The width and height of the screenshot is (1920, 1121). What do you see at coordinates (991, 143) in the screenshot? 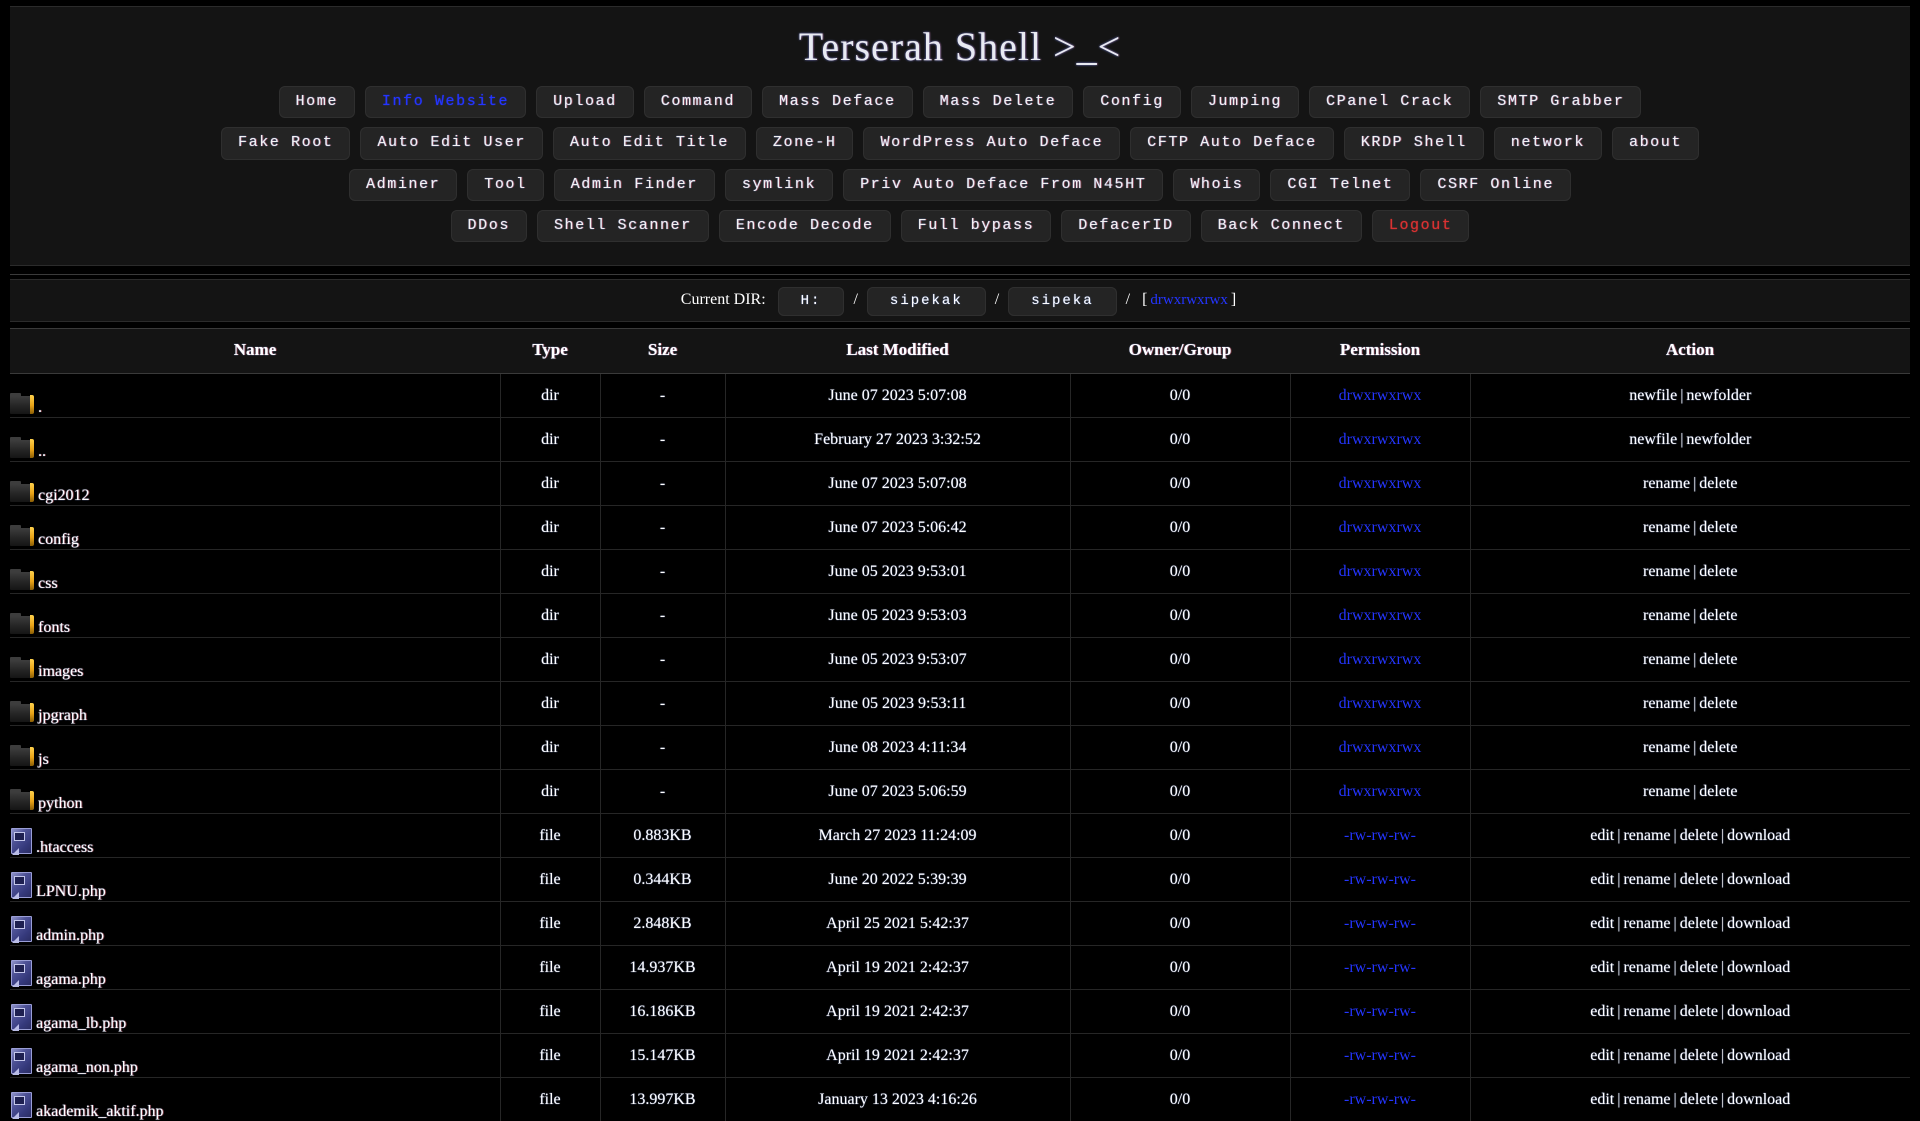
I see `nav-button-wordpress-auto-deface: WordPress Auto Deface` at bounding box center [991, 143].